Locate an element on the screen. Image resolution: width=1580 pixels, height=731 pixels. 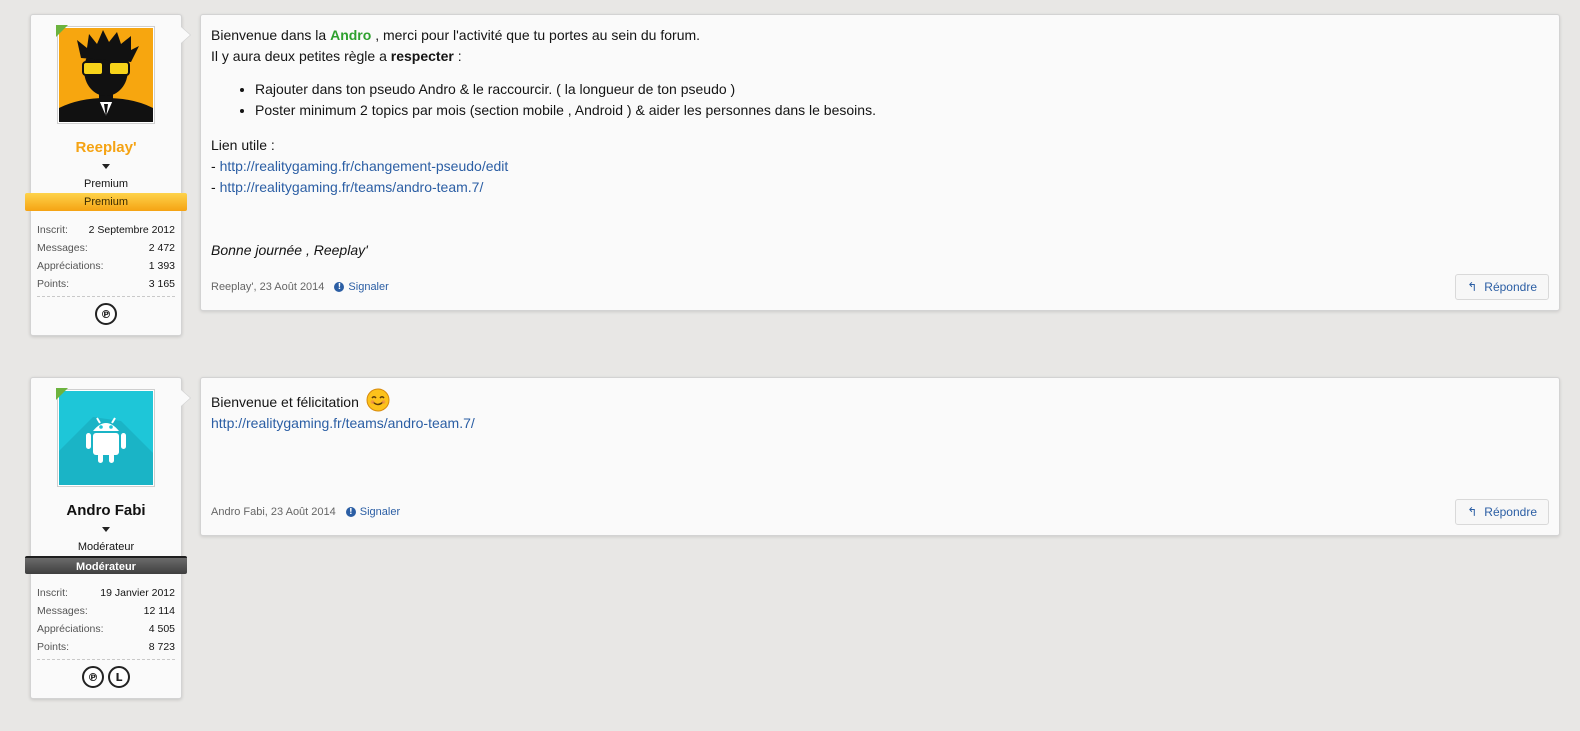
username: Andro Fabi is located at coordinates (106, 510).